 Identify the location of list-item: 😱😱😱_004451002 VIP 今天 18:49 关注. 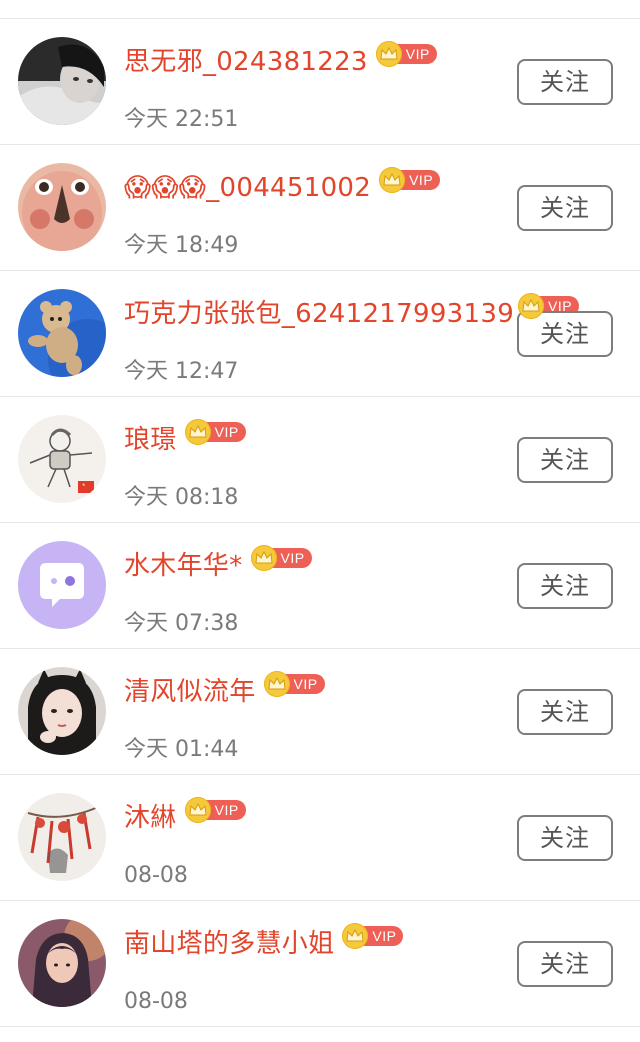
(320, 208).